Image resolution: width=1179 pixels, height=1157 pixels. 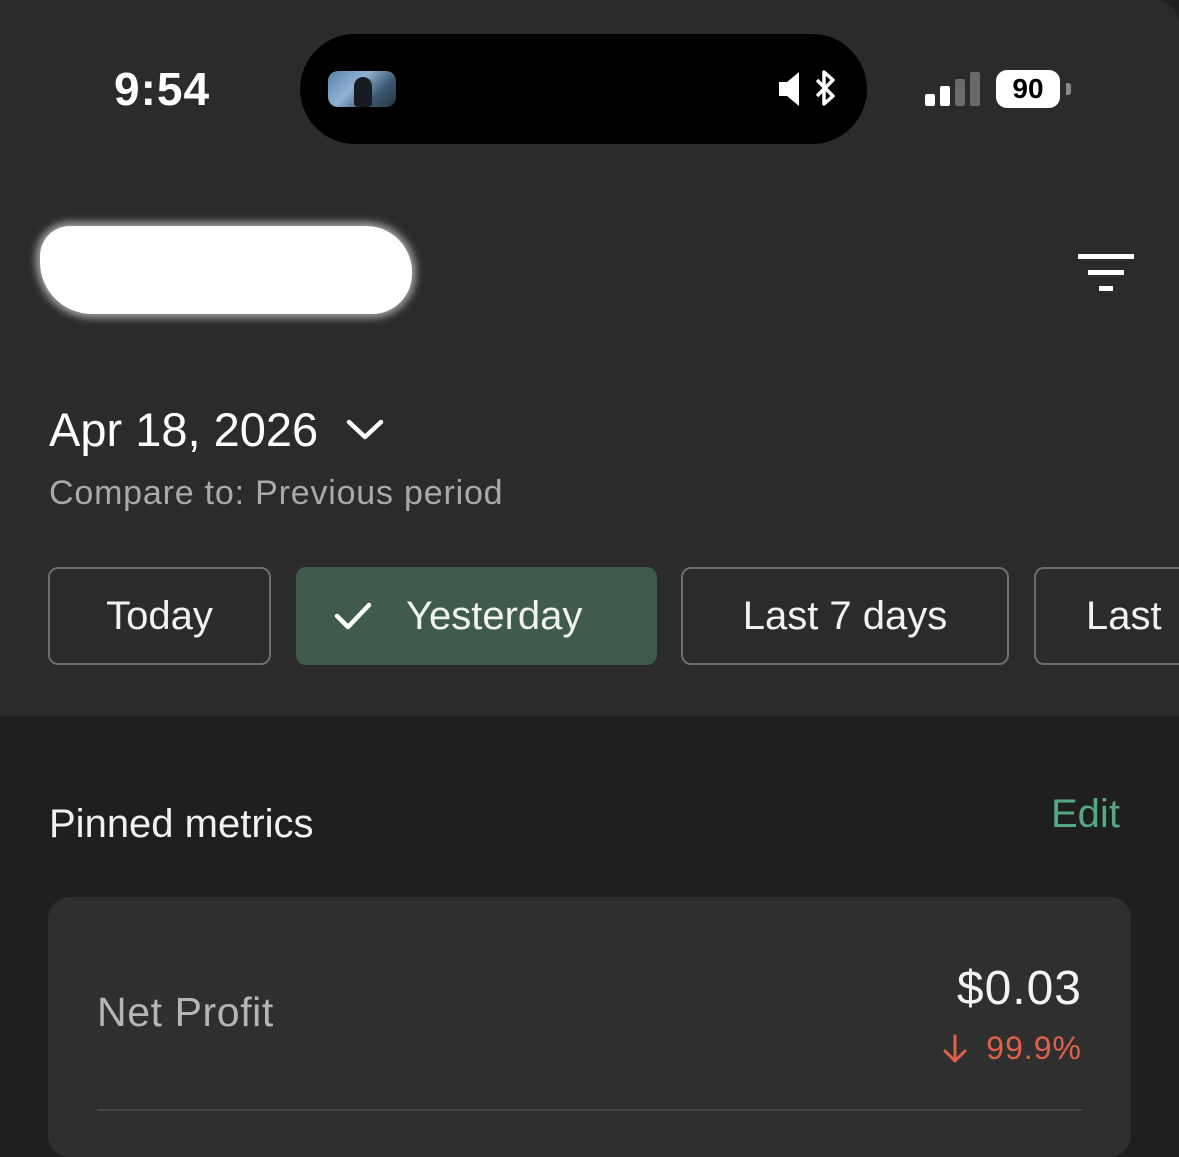 What do you see at coordinates (181, 824) in the screenshot?
I see `pinned-metrics-title: Pinned metrics` at bounding box center [181, 824].